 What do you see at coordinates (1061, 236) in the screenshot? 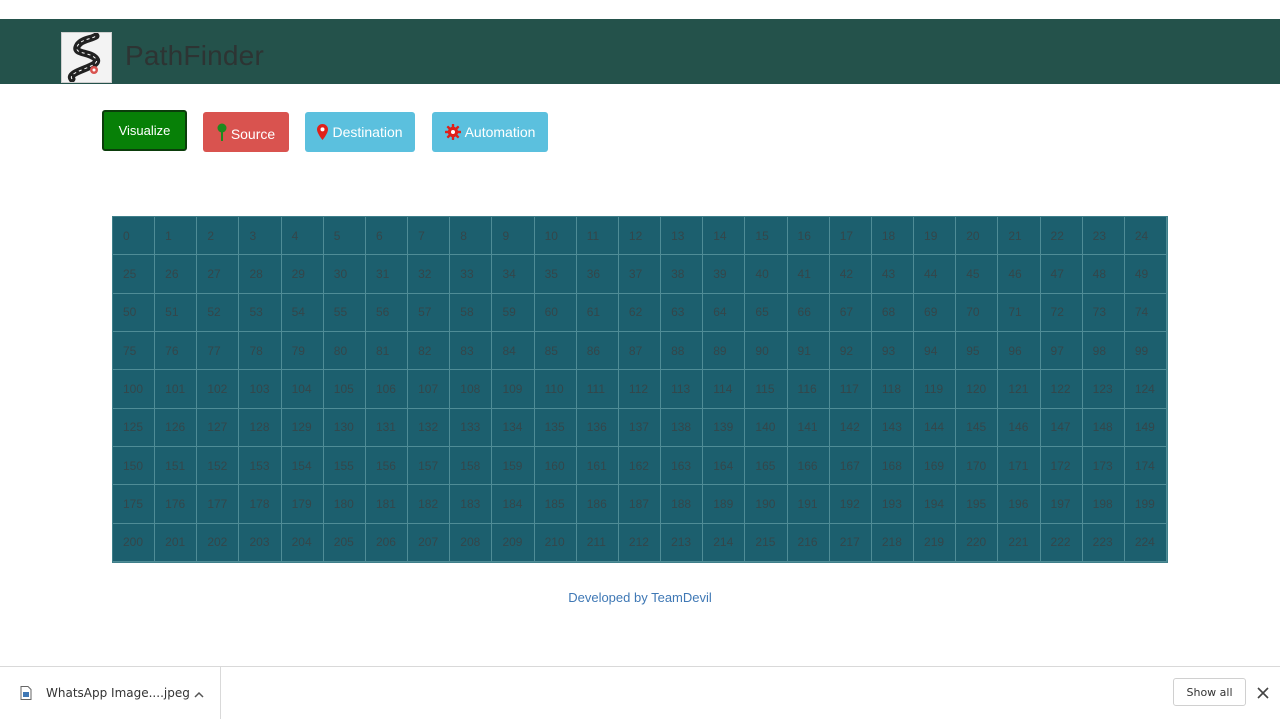
I see `grid-cell: 22` at bounding box center [1061, 236].